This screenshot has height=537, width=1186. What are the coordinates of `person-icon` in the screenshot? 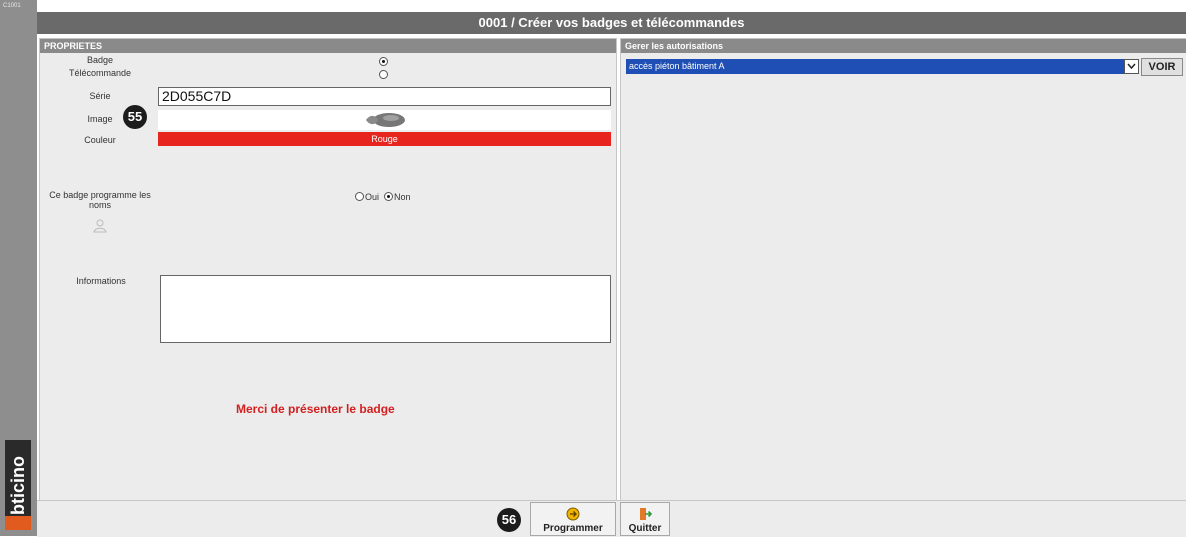 It's located at (100, 226).